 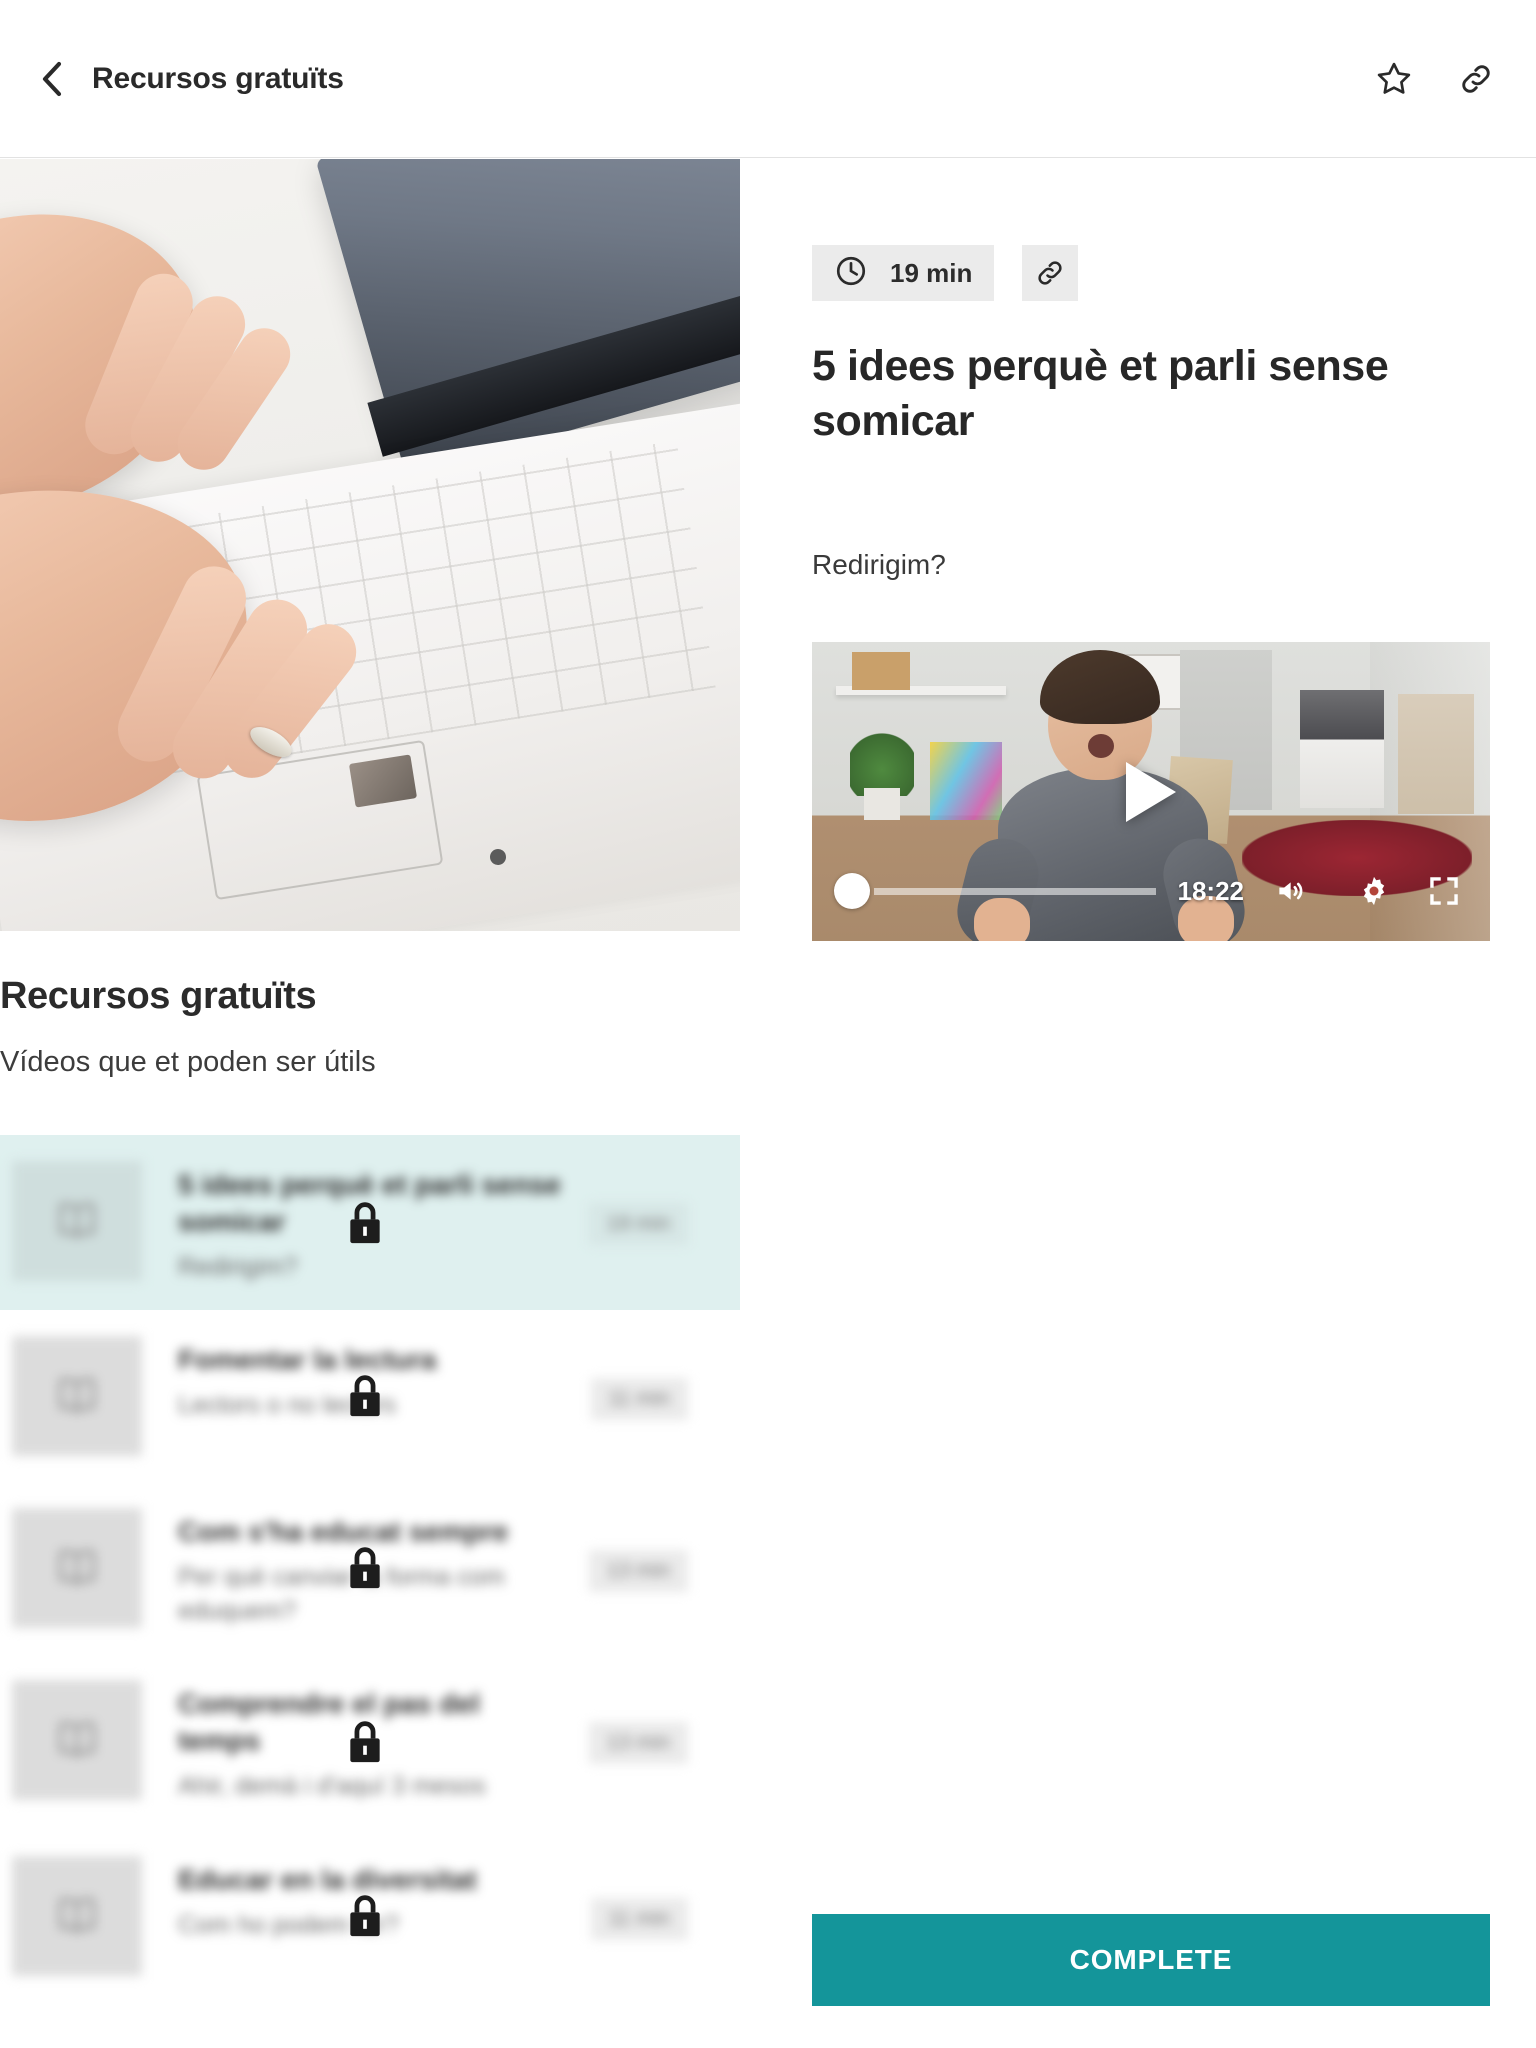 What do you see at coordinates (851, 273) in the screenshot?
I see `clock-icon` at bounding box center [851, 273].